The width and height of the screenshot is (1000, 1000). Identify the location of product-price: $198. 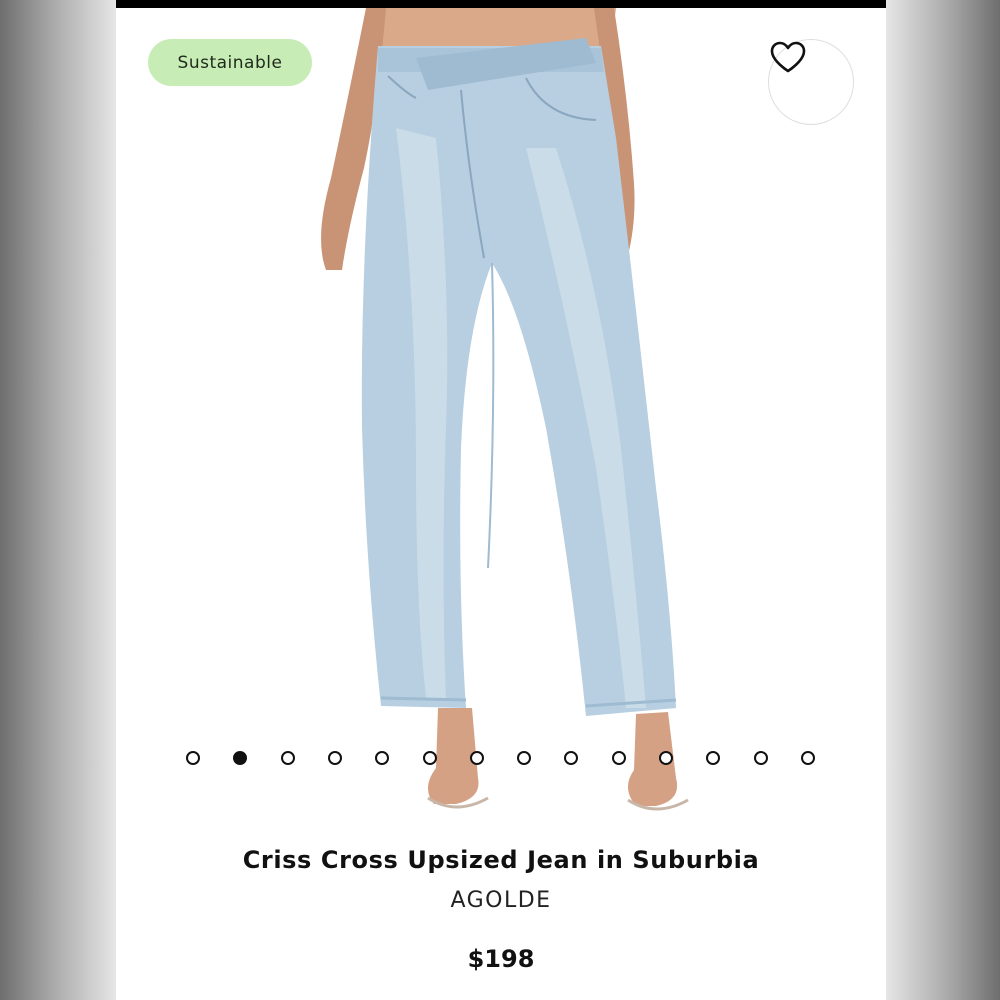
(501, 959).